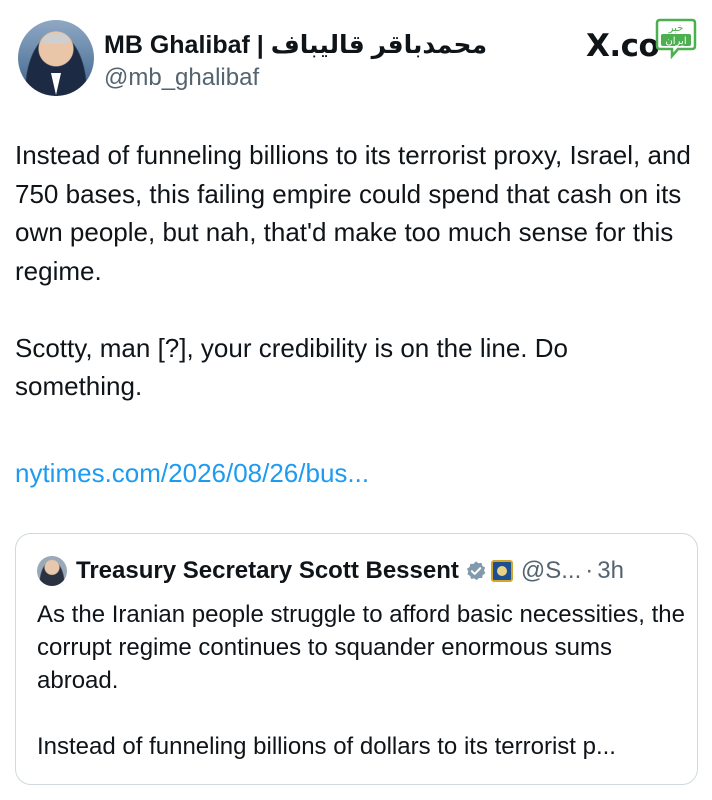  I want to click on author-display-name: MB Ghalibaf | محمدباقر قالیباف, so click(295, 45).